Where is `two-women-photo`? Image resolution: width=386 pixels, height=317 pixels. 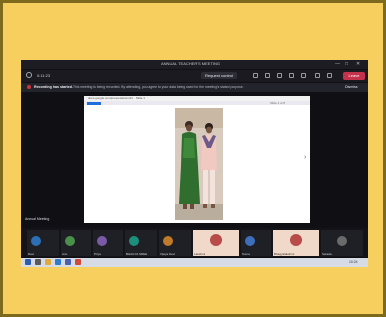 two-women-photo is located at coordinates (199, 164).